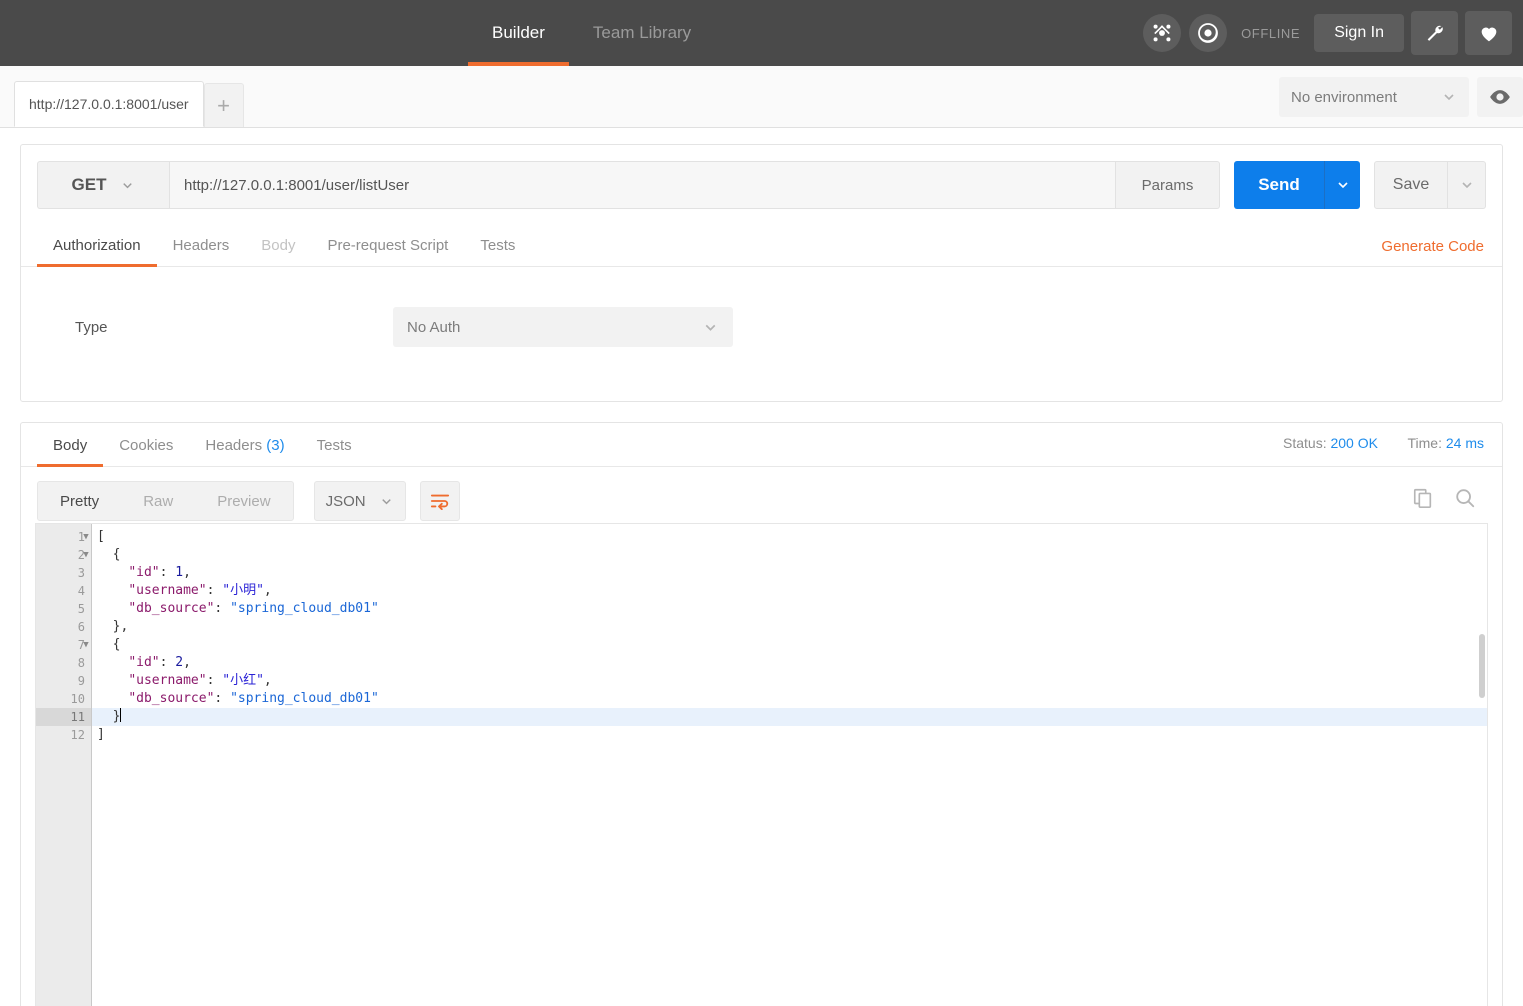 The image size is (1523, 1006). I want to click on search-icon, so click(1465, 498).